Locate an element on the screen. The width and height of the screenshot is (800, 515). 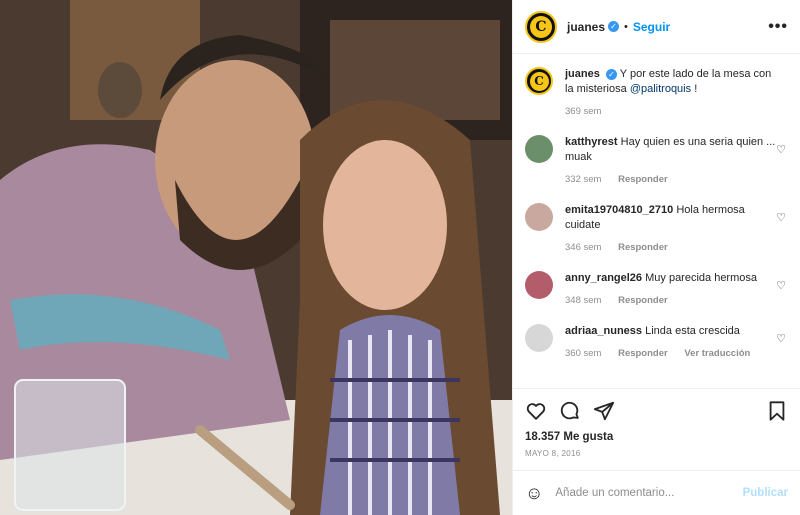
action-icons is located at coordinates (656, 411).